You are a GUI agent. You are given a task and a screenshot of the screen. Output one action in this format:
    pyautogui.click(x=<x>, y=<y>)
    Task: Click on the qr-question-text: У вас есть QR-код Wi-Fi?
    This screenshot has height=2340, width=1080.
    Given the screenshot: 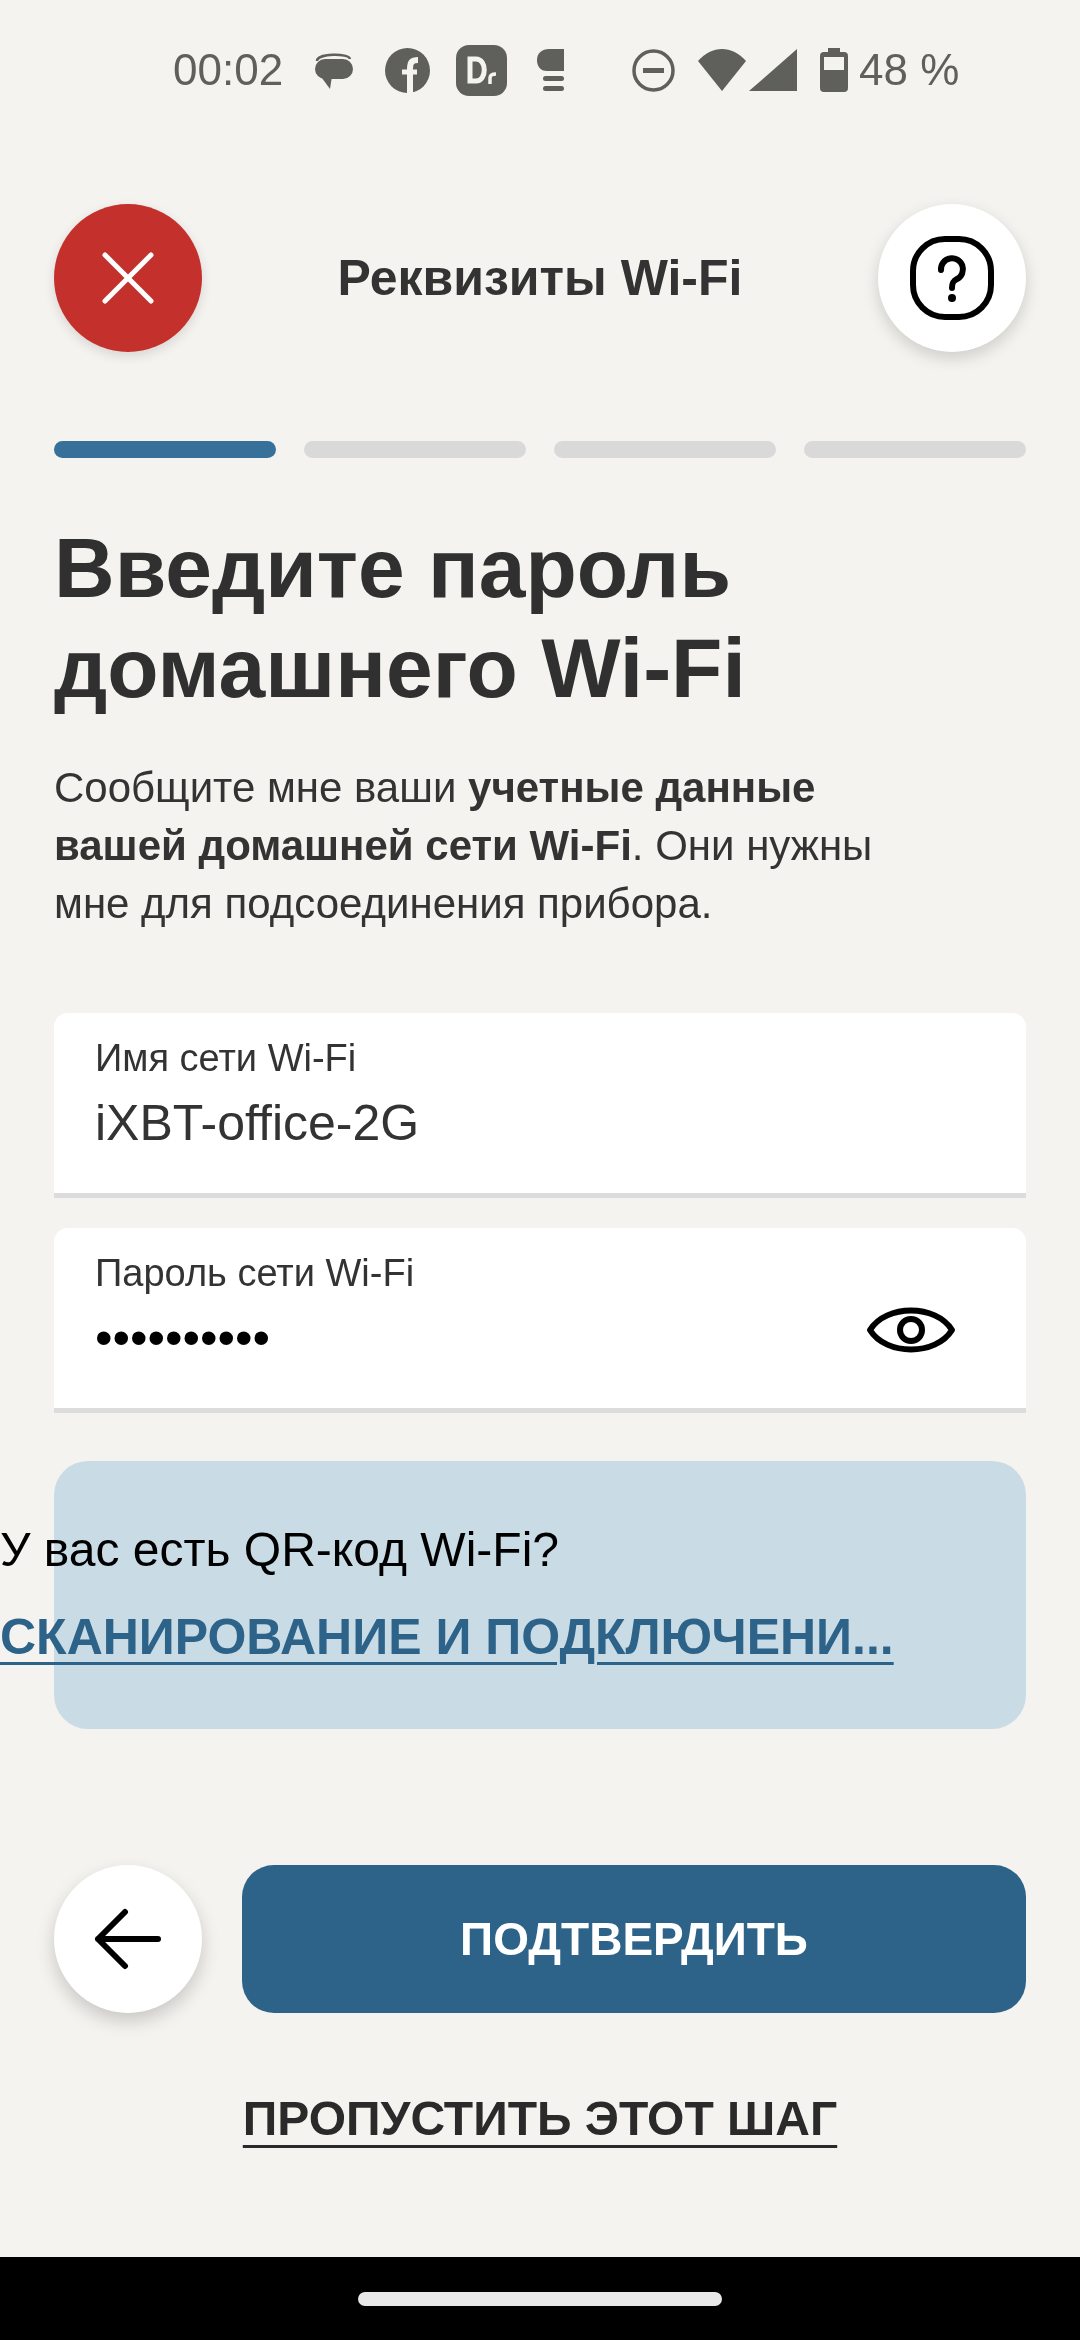 What is the action you would take?
    pyautogui.click(x=279, y=1550)
    